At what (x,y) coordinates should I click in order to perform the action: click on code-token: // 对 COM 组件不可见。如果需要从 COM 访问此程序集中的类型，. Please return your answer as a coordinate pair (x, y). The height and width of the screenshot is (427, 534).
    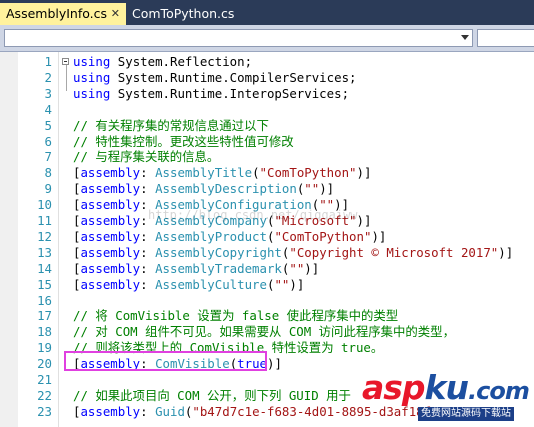
    Looking at the image, I should click on (264, 332).